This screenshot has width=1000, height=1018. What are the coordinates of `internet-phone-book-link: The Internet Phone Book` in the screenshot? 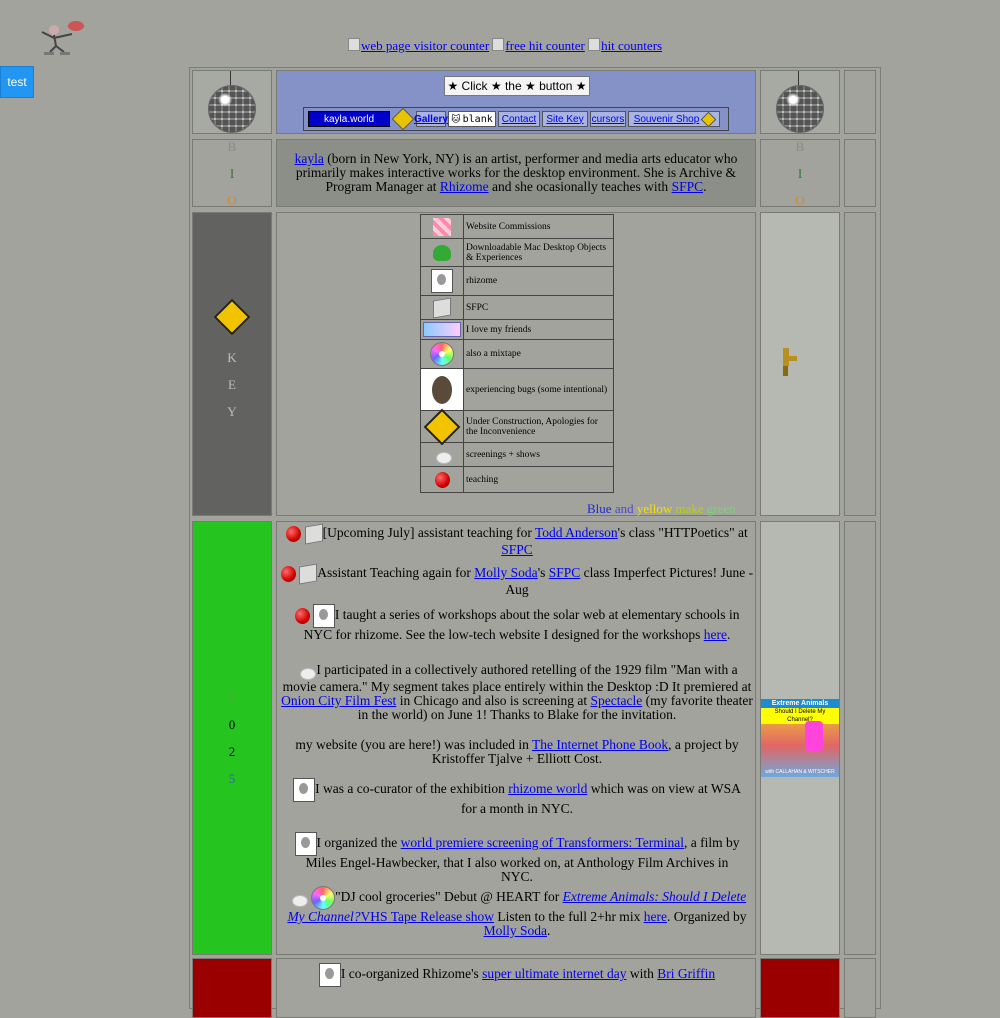 It's located at (600, 744).